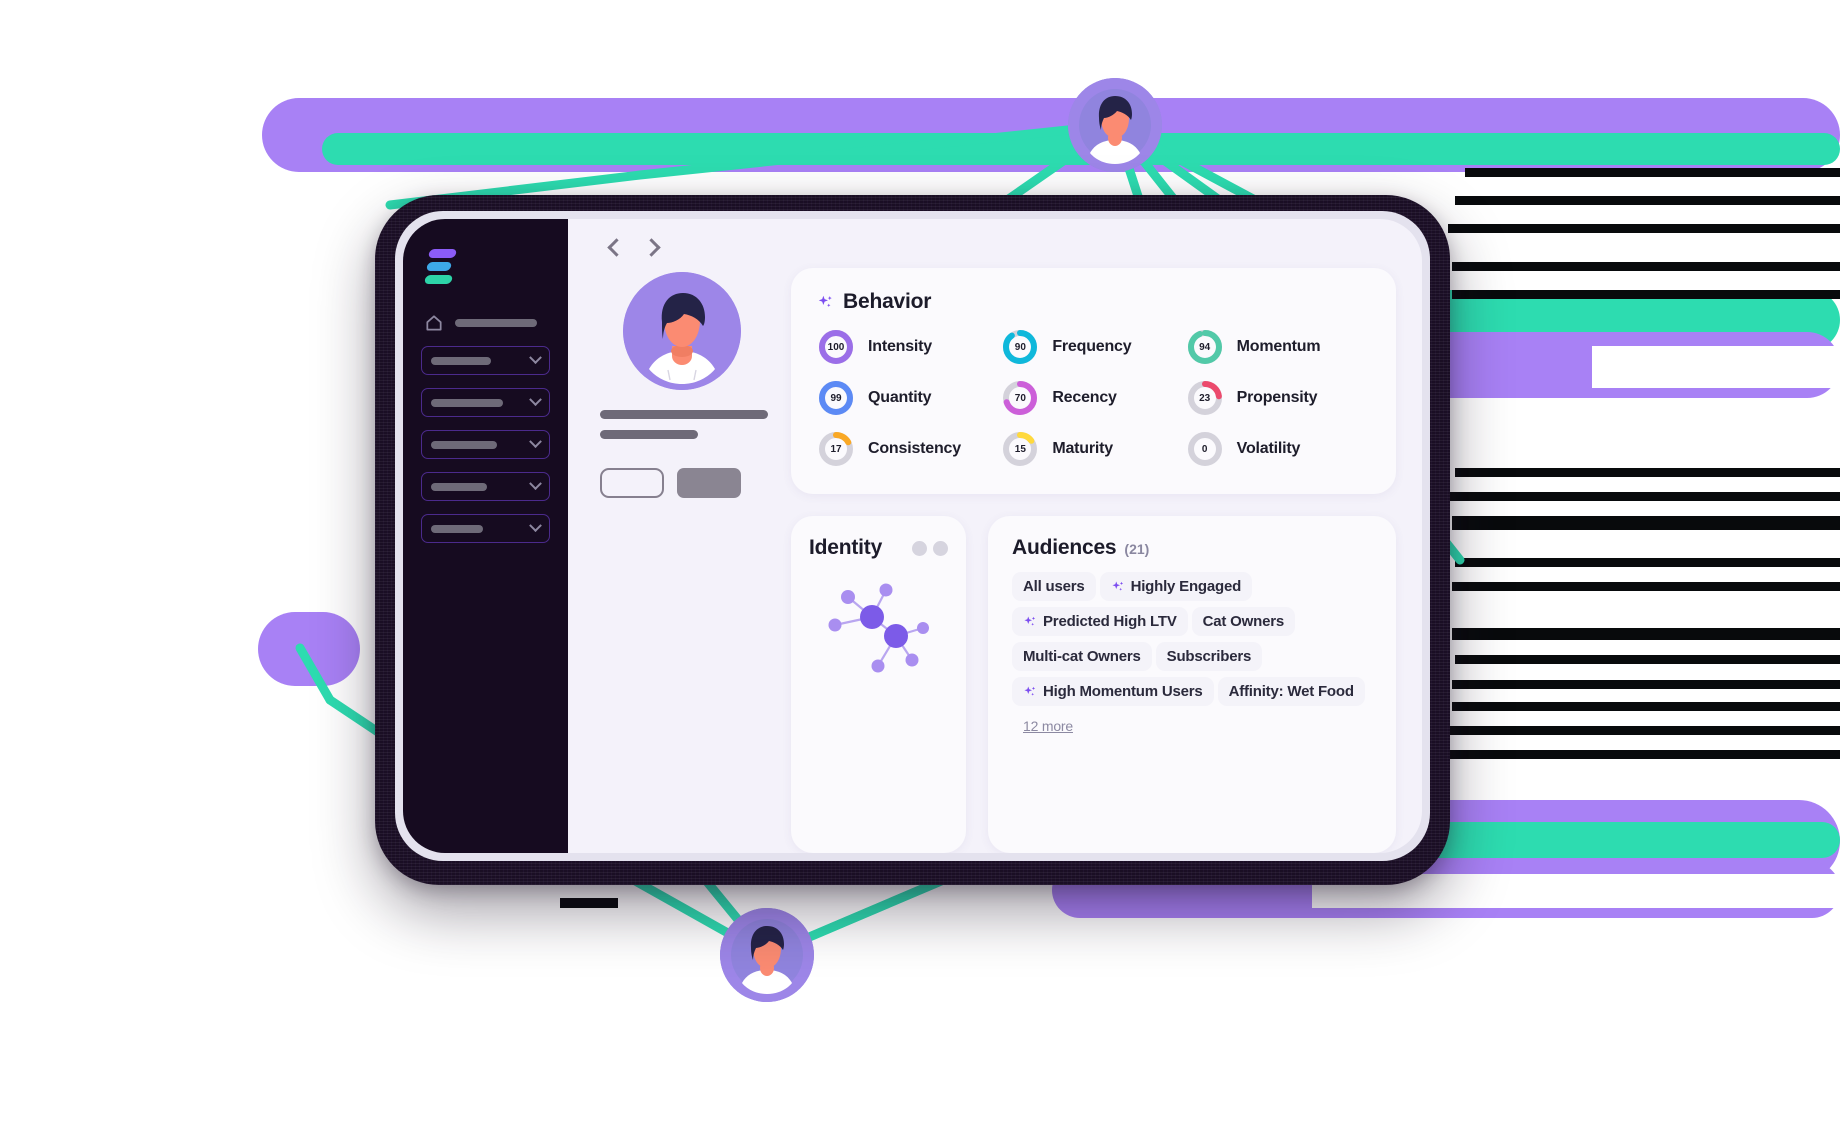  I want to click on behavior-metric-quantity: 99 Quantity, so click(909, 398).